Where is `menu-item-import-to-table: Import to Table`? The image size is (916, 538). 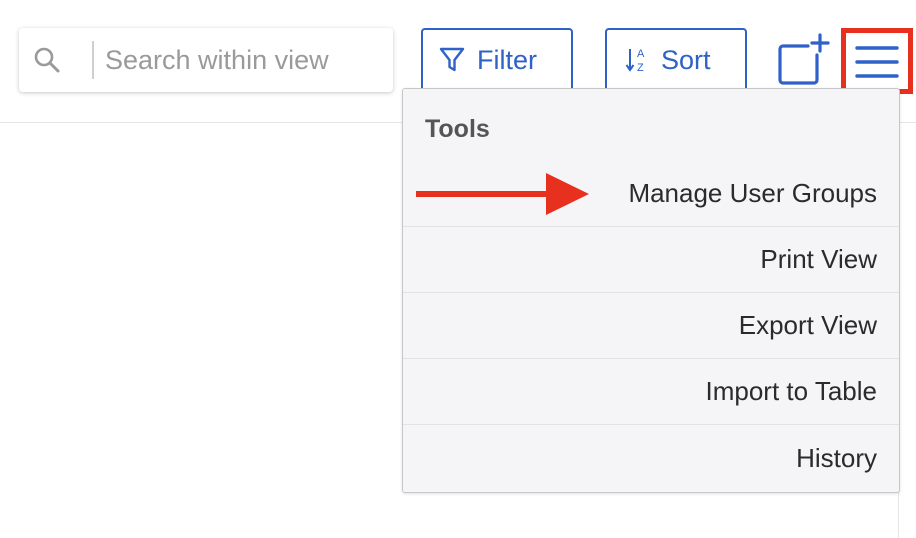 menu-item-import-to-table: Import to Table is located at coordinates (651, 392).